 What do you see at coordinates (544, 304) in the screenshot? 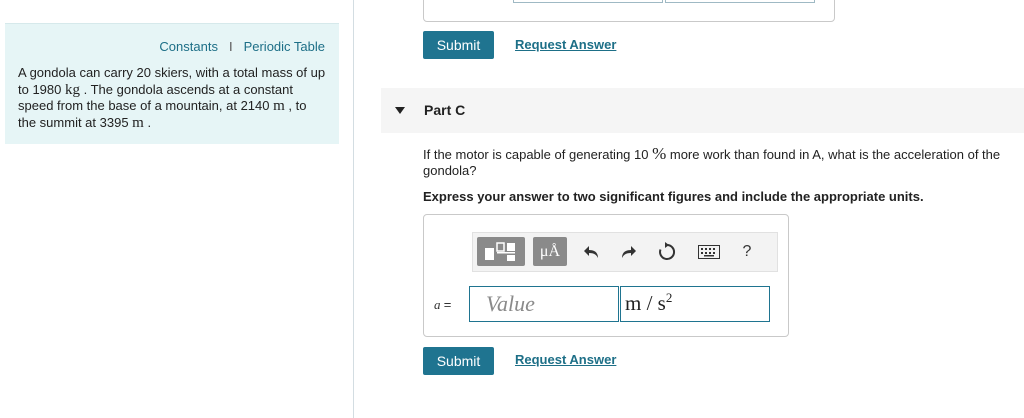
I see `value-input` at bounding box center [544, 304].